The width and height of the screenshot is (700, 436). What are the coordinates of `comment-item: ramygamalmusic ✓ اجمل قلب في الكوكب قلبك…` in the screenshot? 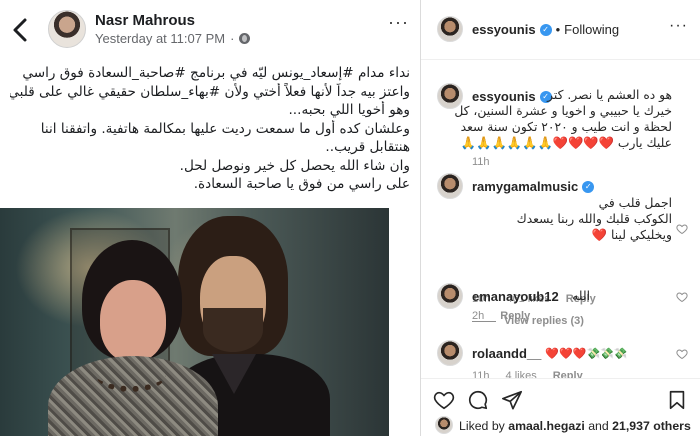 It's located at (560, 250).